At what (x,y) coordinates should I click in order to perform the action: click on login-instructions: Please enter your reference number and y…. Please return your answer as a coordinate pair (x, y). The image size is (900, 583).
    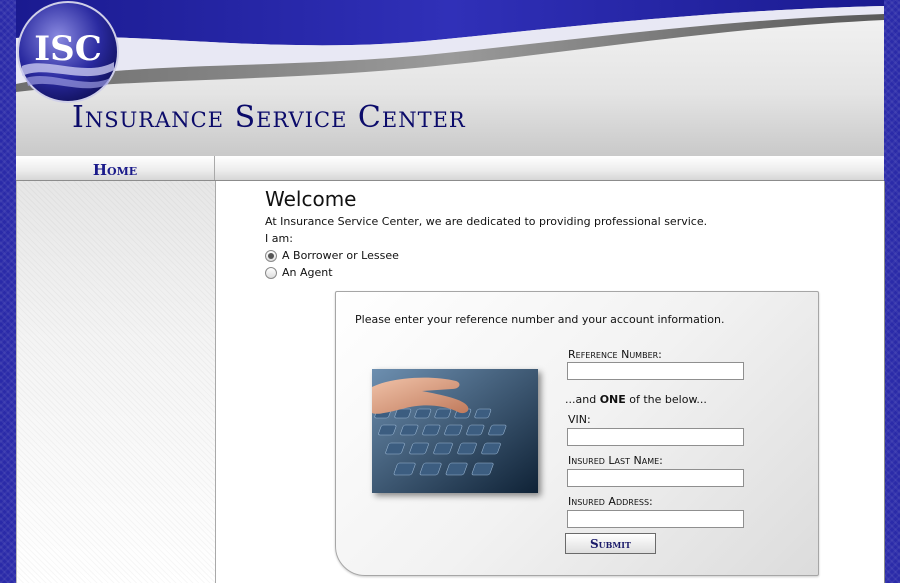
    Looking at the image, I should click on (540, 319).